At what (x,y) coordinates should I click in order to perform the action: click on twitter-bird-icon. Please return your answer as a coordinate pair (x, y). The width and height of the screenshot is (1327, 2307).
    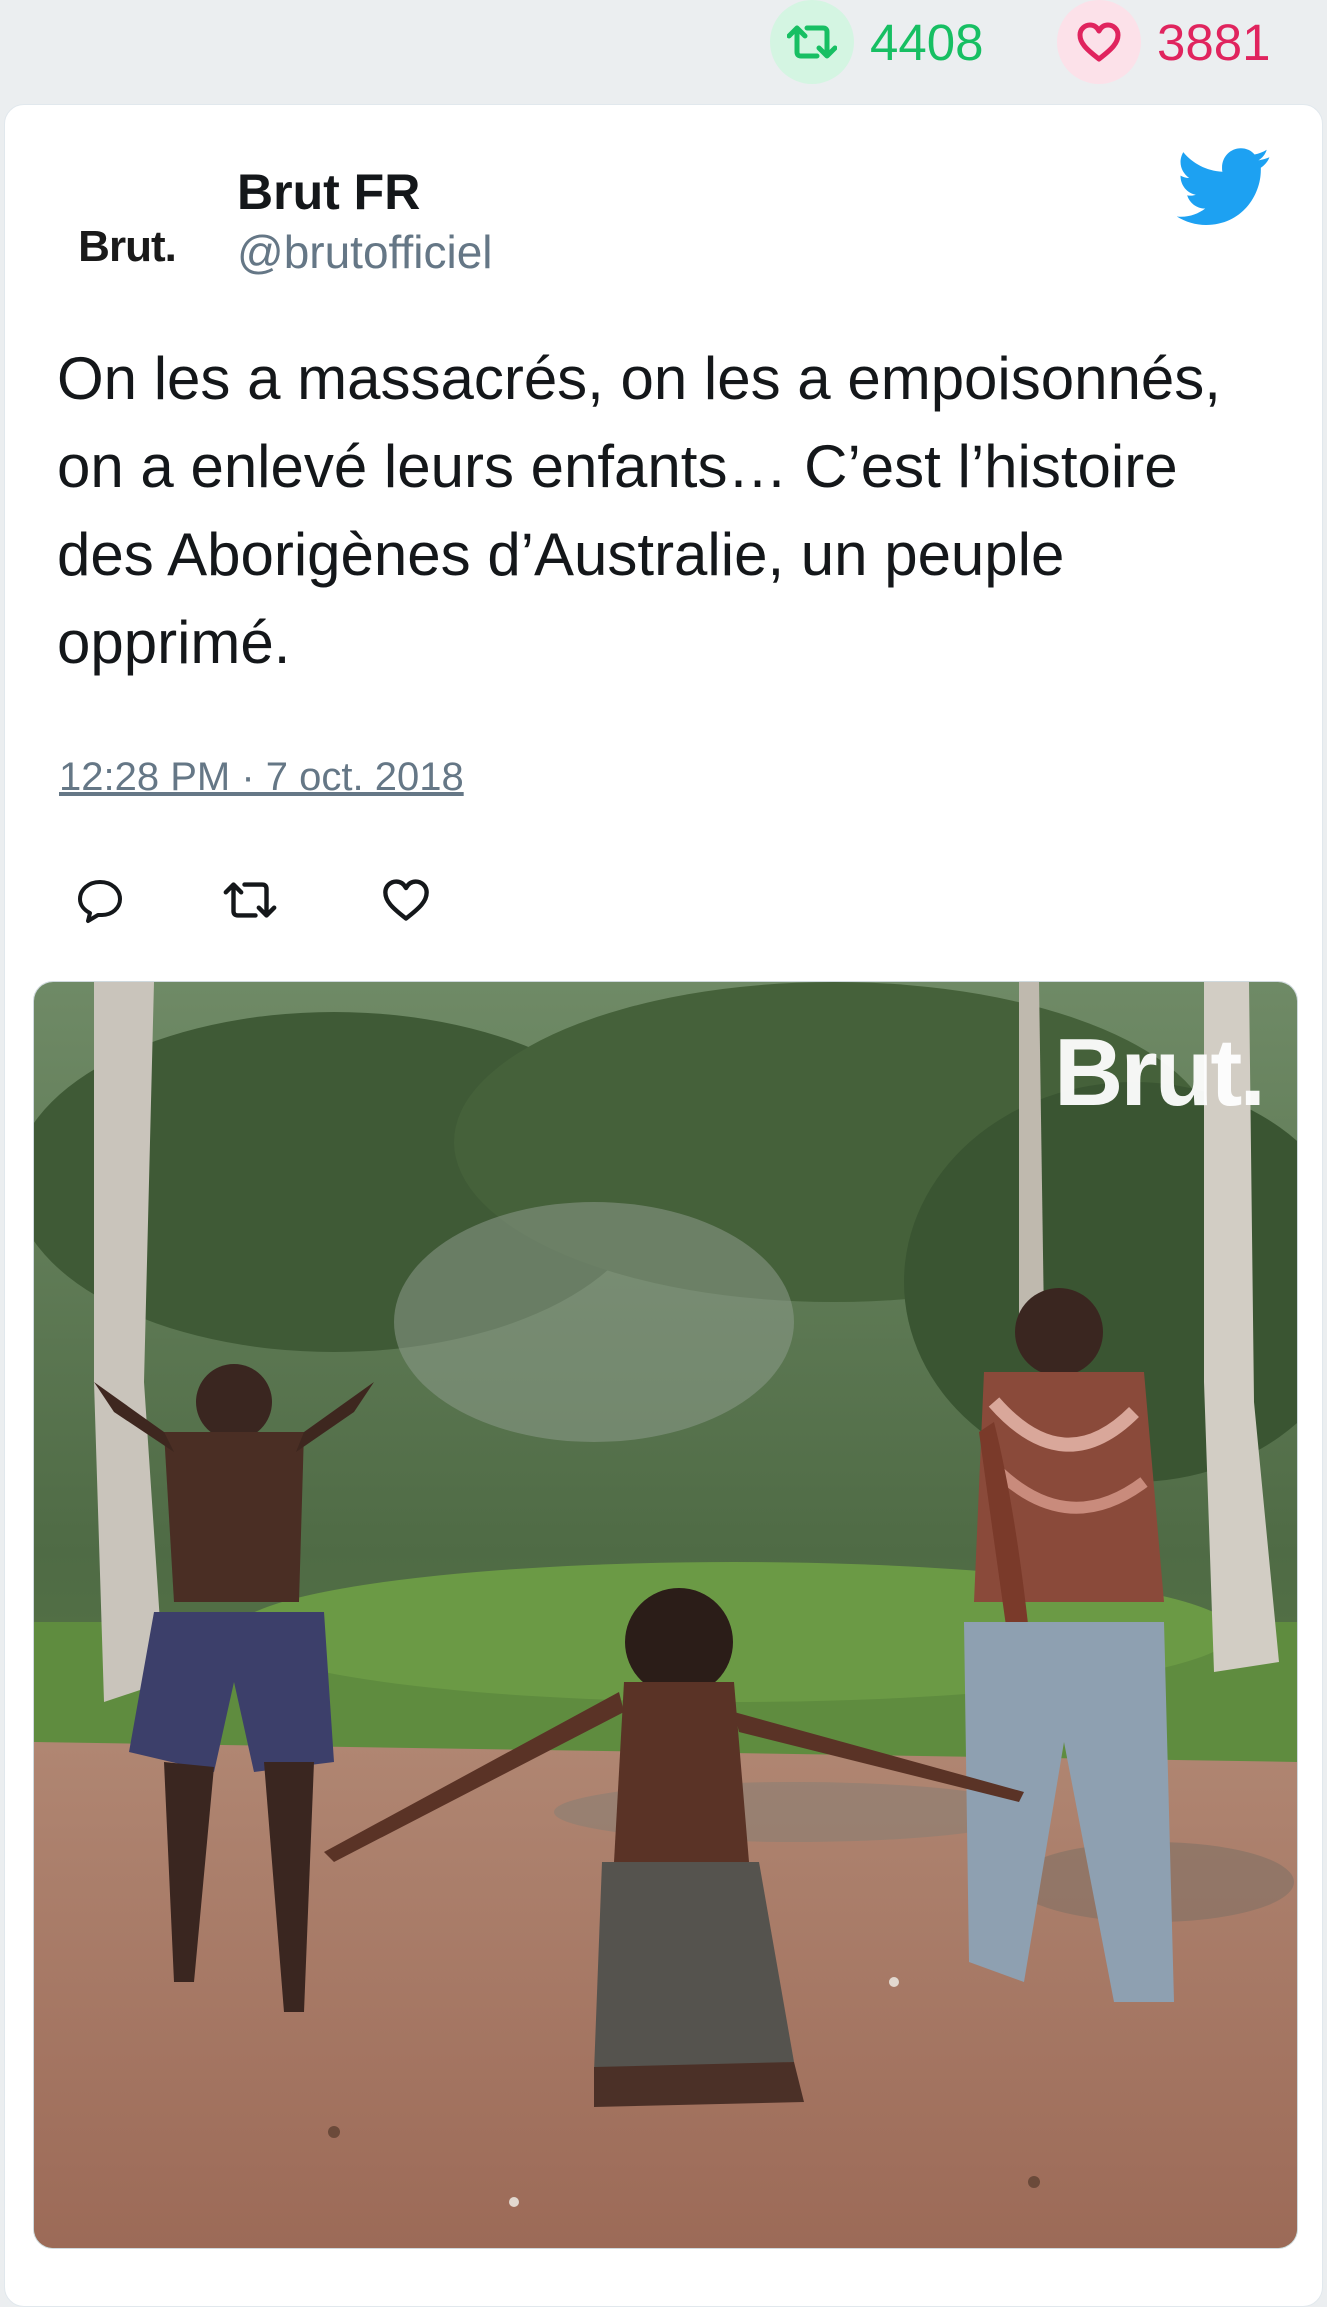
    Looking at the image, I should click on (1223, 187).